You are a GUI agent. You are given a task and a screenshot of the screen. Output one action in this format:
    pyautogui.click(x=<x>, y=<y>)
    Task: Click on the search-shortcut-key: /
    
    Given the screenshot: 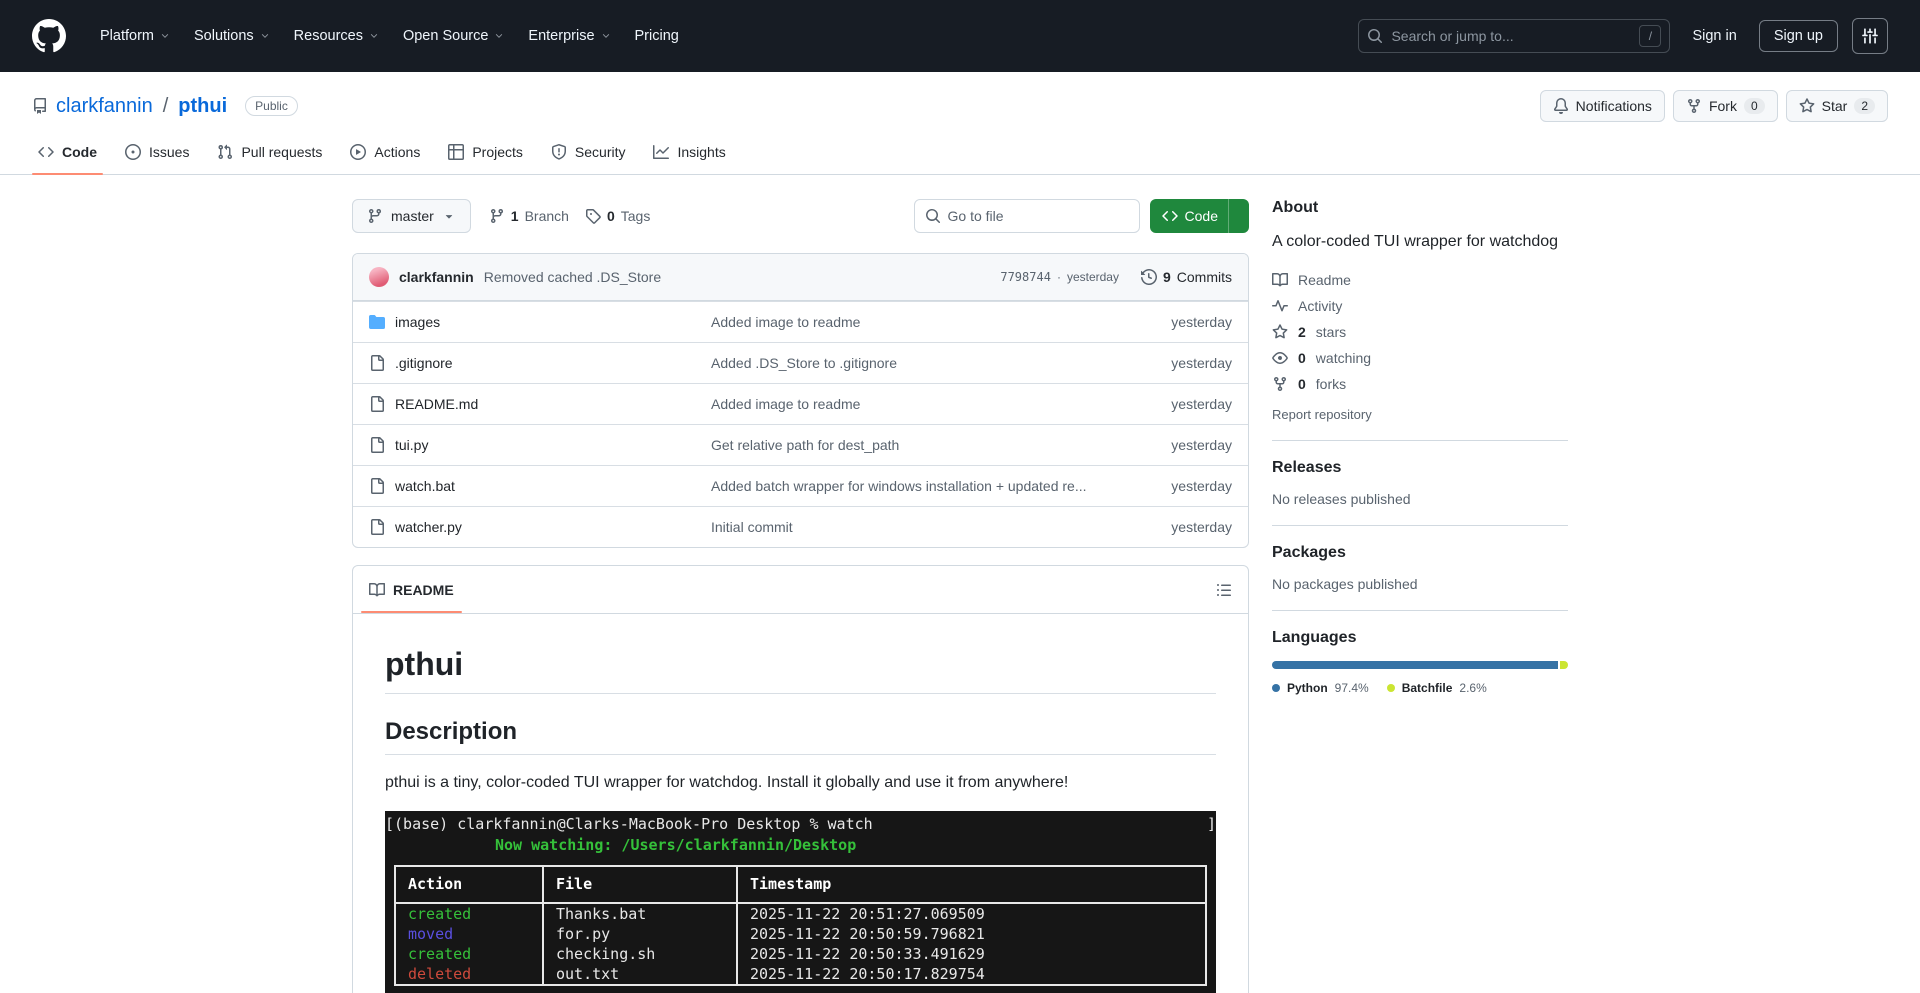 What is the action you would take?
    pyautogui.click(x=1650, y=36)
    